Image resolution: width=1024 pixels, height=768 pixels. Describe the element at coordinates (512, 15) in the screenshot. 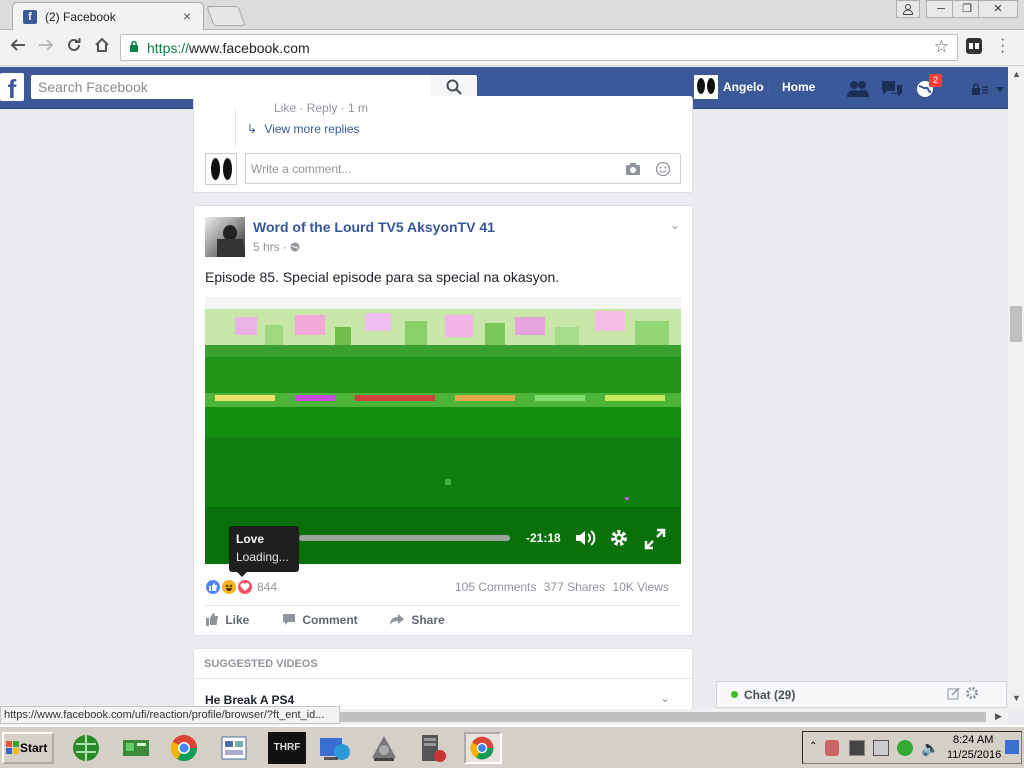

I see `tab-strip: f (2) Facebook × ─ ❐ ✕` at that location.